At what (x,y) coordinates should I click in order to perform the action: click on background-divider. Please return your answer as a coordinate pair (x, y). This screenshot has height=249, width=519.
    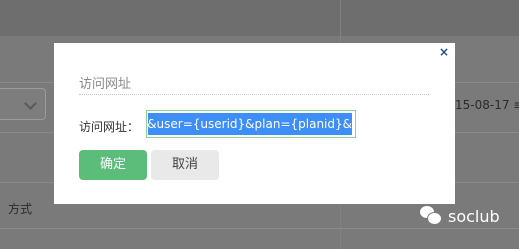
    Looking at the image, I should click on (259, 228).